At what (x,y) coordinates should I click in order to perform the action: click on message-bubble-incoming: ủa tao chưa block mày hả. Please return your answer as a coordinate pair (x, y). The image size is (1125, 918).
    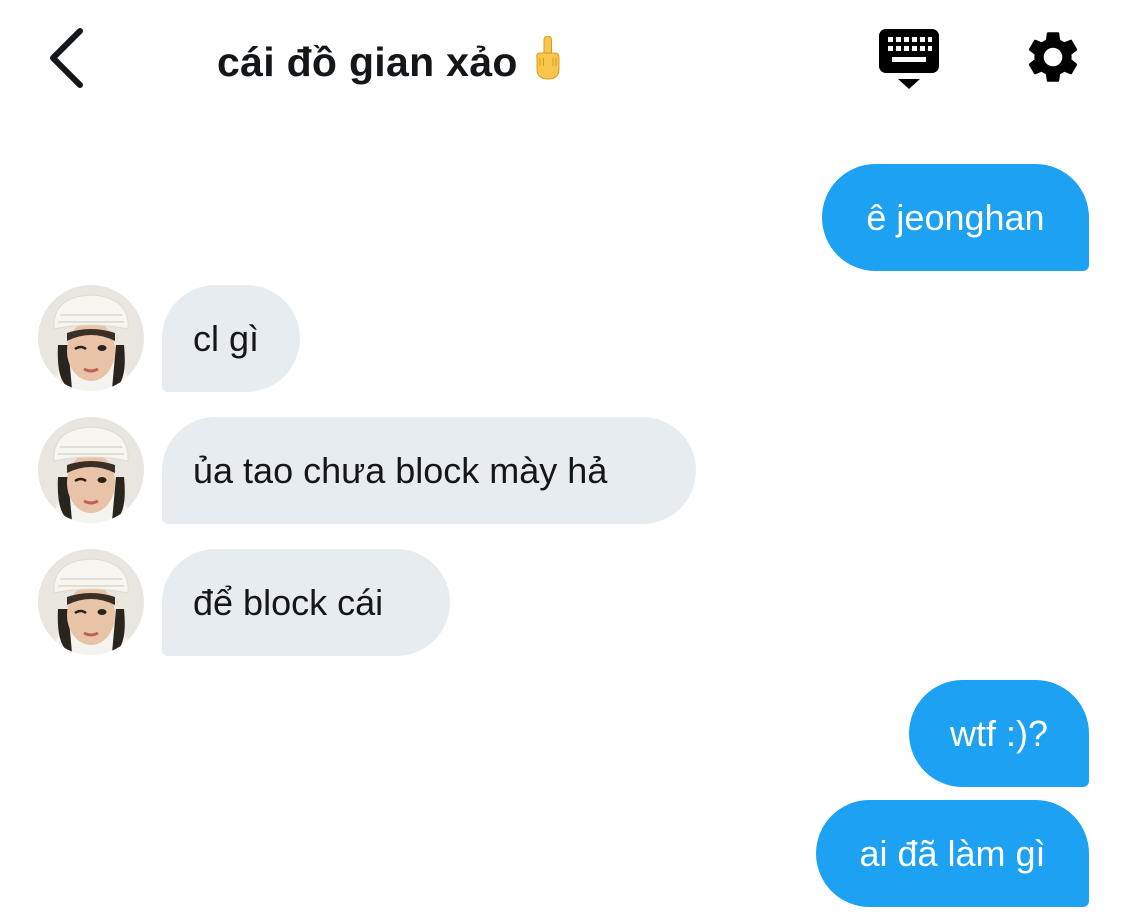
    Looking at the image, I should click on (429, 470).